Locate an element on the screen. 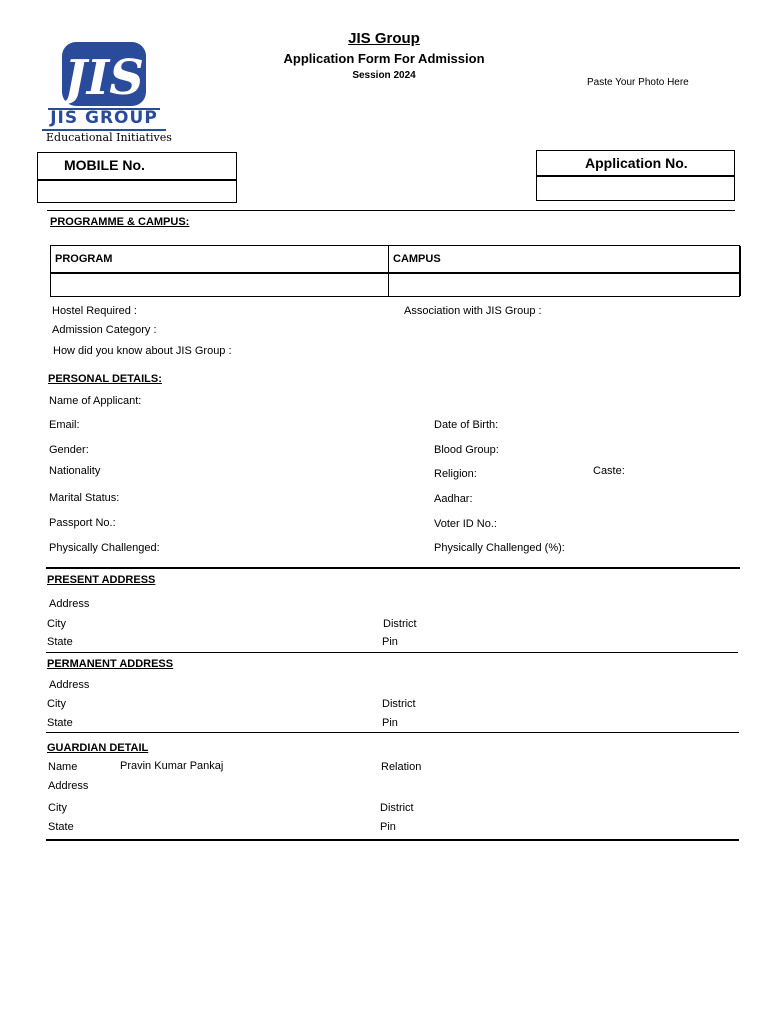 Image resolution: width=768 pixels, height=1024 pixels. programme-heading: PROGRAMME & CAMPUS: is located at coordinates (120, 222).